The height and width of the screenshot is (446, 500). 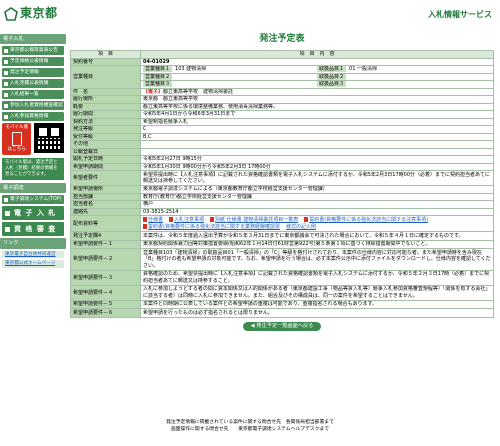 I want to click on attachment-link: 誓約書(資格要件に係る強化法該当に関する業務経験確認票, so click(x=211, y=227).